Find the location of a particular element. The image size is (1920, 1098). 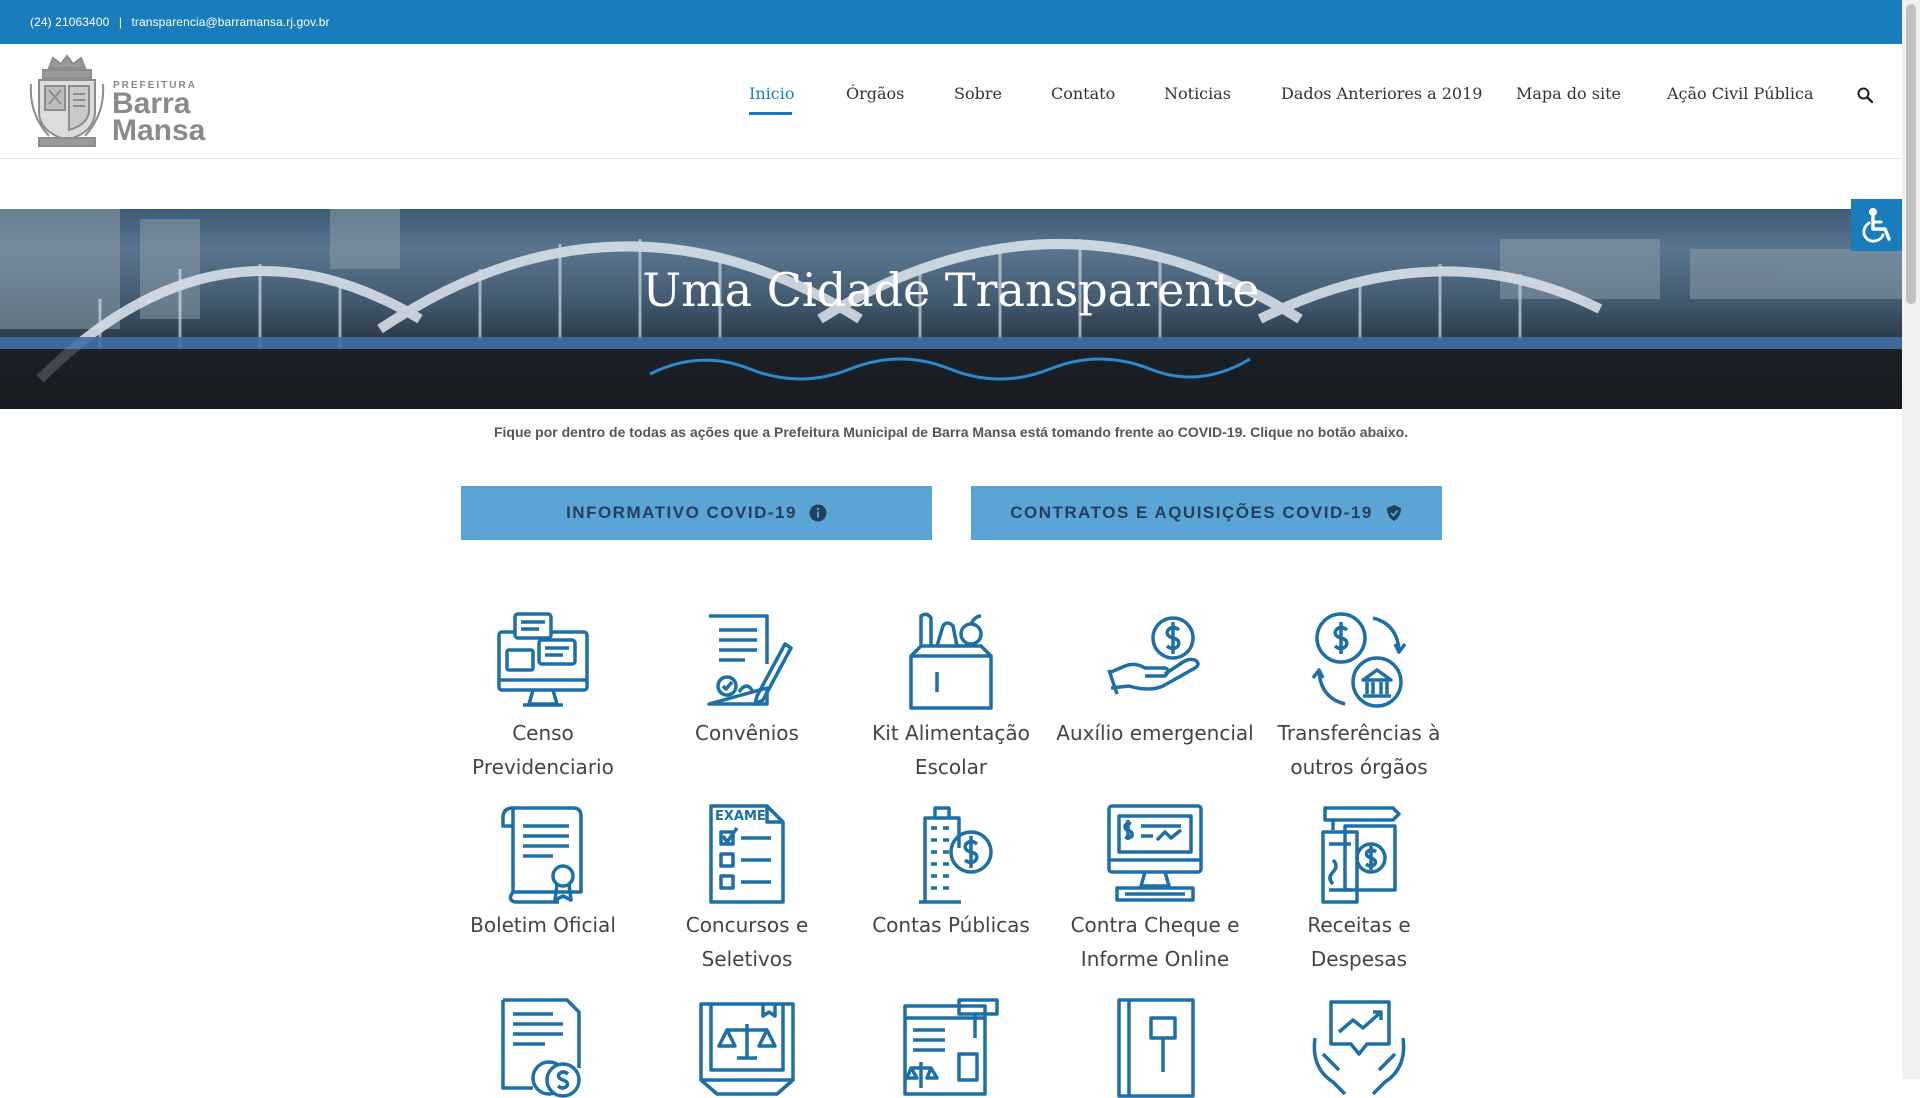

document-coins-icon is located at coordinates (541, 1048).